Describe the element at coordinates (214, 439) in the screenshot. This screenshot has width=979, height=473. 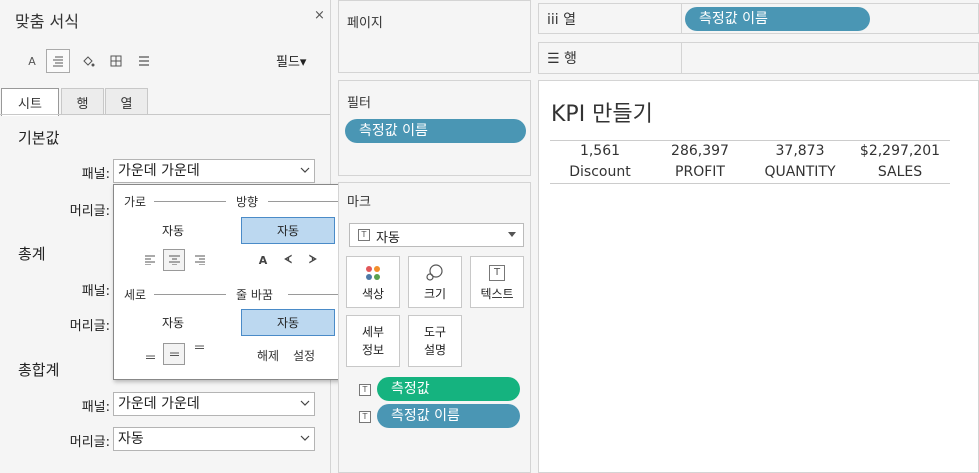
I see `grand-header-dropdown: 자동` at that location.